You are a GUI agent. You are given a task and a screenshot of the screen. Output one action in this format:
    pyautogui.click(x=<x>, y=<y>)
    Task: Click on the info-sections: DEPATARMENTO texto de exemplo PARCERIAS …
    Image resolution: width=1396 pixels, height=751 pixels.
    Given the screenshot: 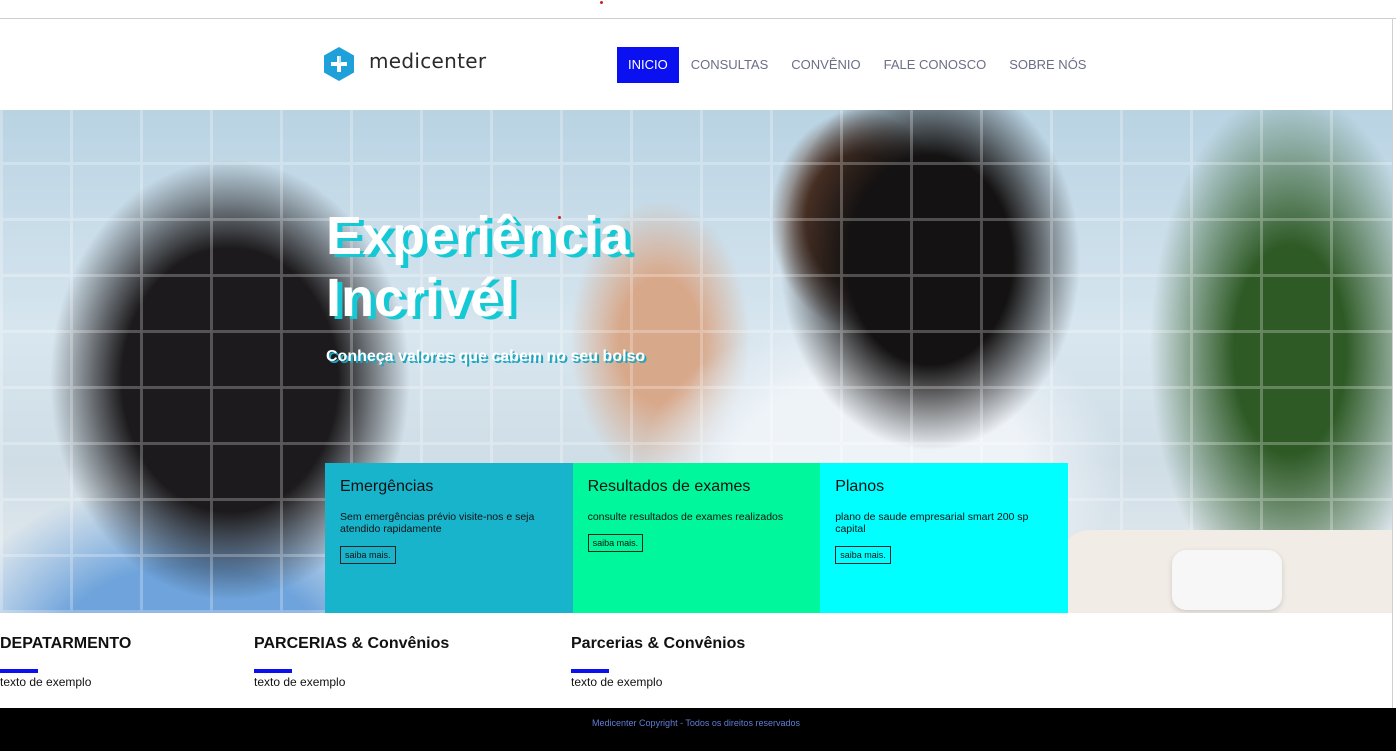 What is the action you would take?
    pyautogui.click(x=696, y=660)
    